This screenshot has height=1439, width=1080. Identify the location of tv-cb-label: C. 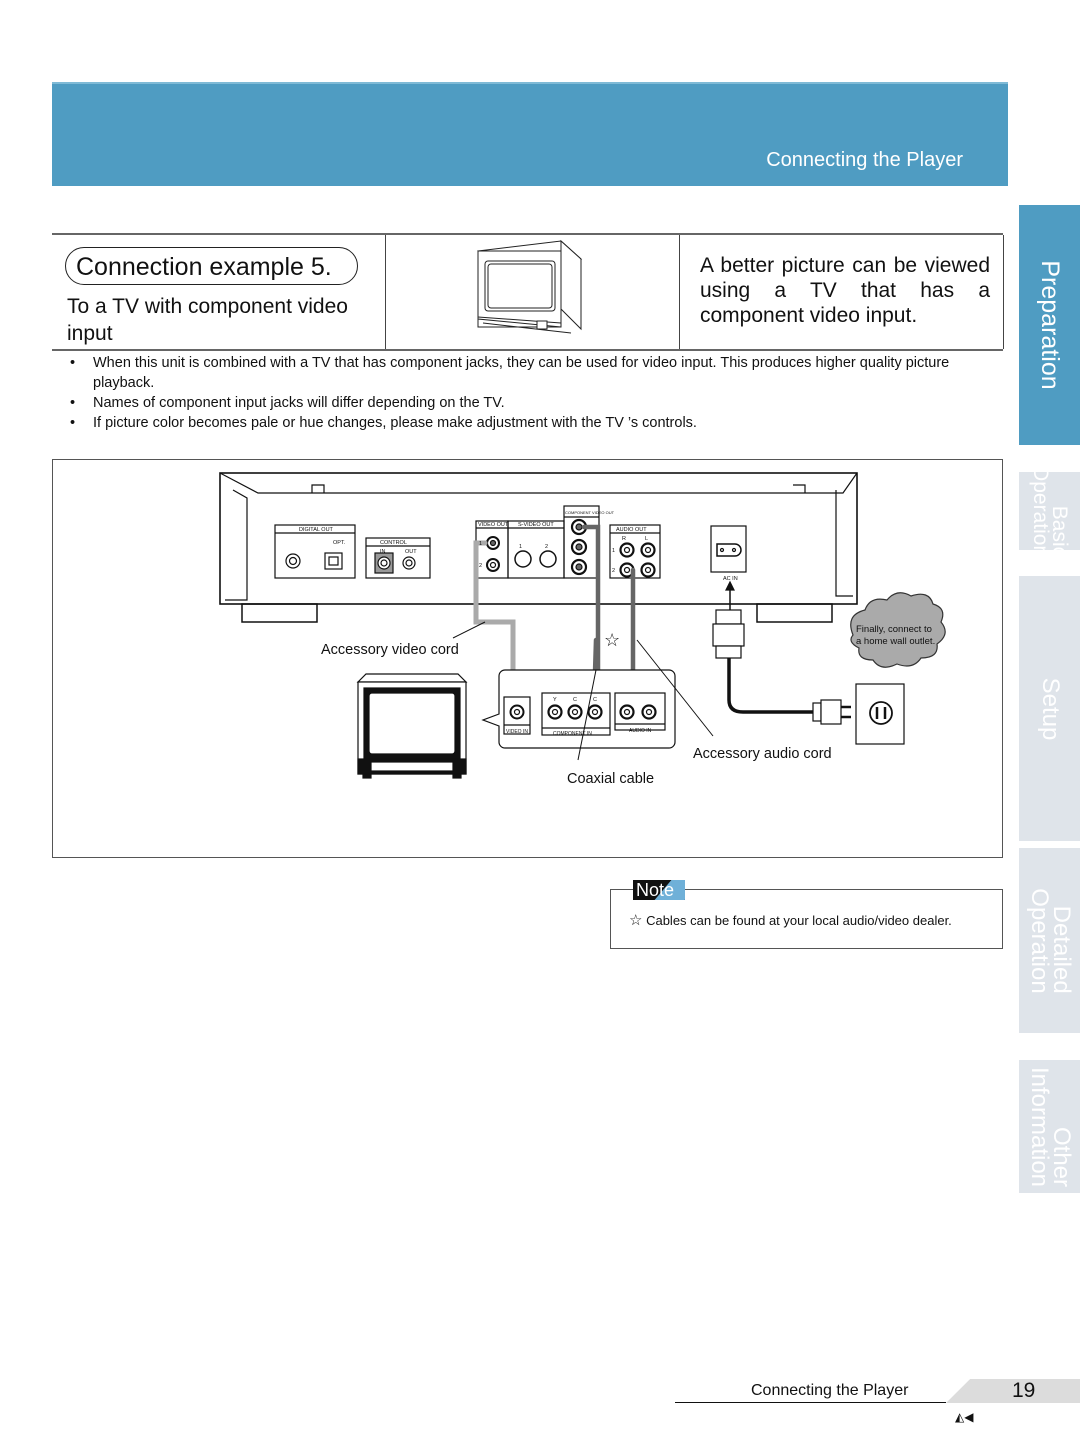
(575, 700).